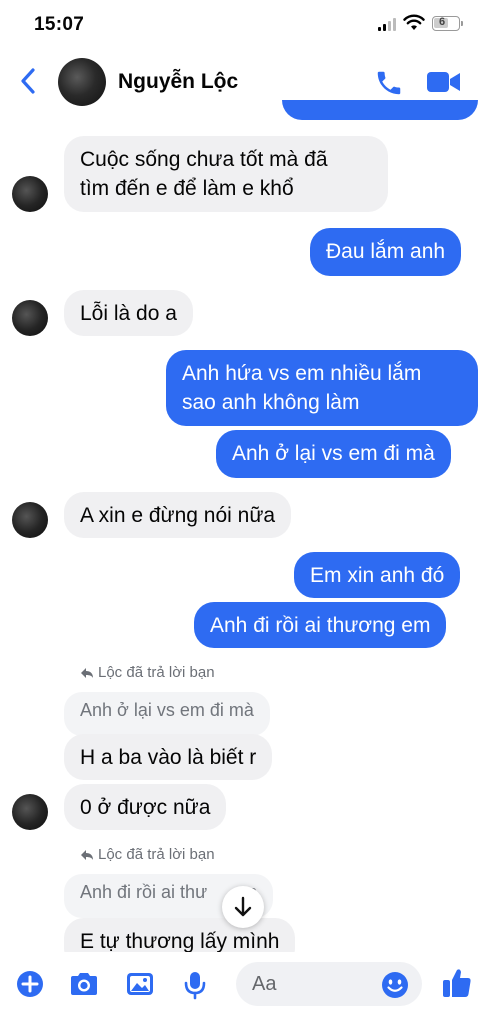 The width and height of the screenshot is (488, 1024). What do you see at coordinates (377, 575) in the screenshot?
I see `message-bubble-outgoing: Em xin anh đó` at bounding box center [377, 575].